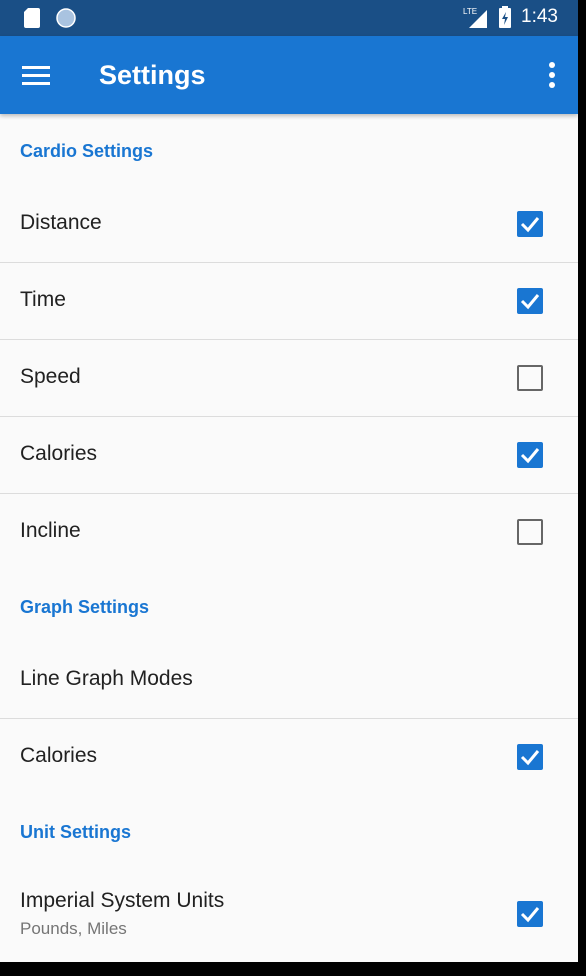 This screenshot has width=586, height=976. What do you see at coordinates (539, 16) in the screenshot?
I see `clock: 1:43` at bounding box center [539, 16].